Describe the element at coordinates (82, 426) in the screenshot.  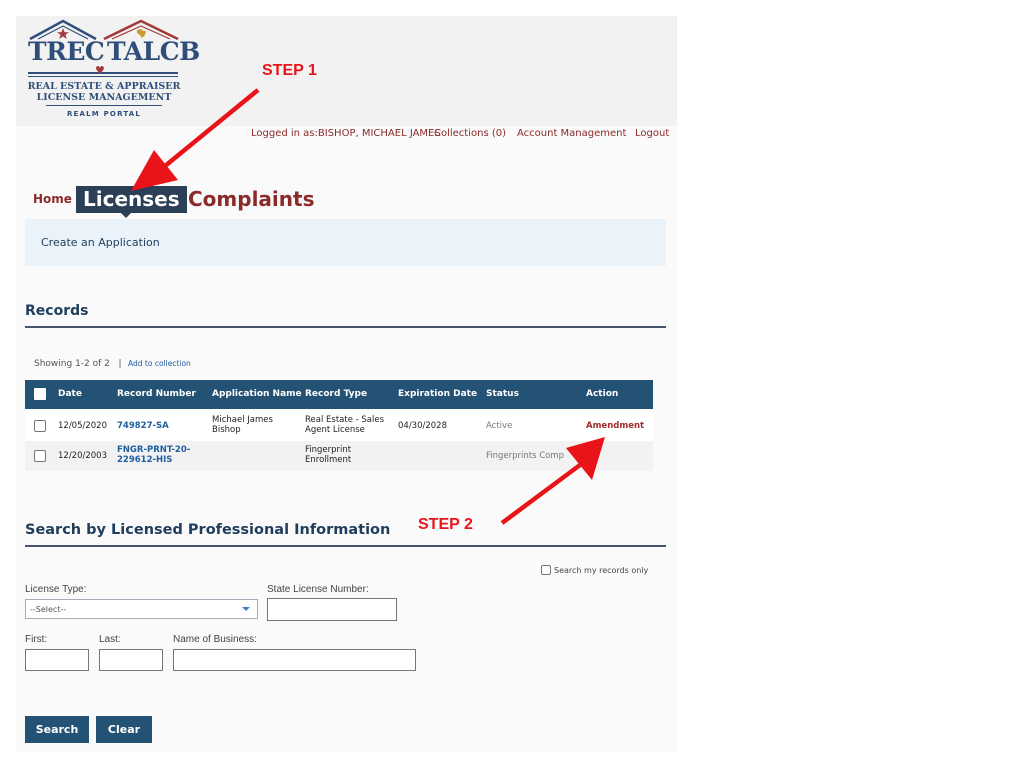
I see `cell-date: 12/05/2020` at that location.